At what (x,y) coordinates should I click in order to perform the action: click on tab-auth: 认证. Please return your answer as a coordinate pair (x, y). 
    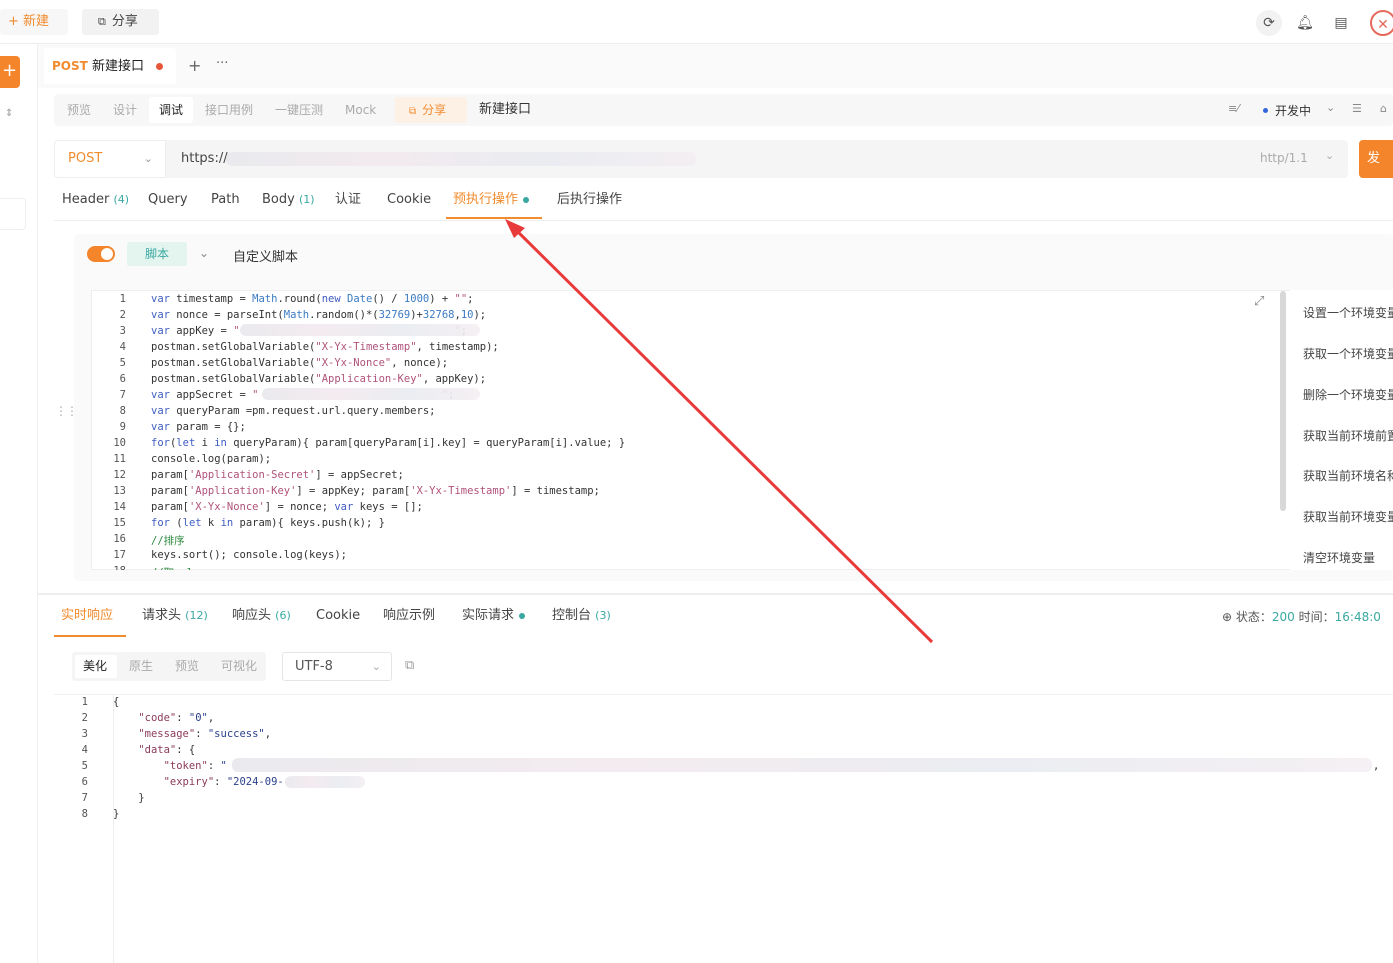
    Looking at the image, I should click on (348, 204).